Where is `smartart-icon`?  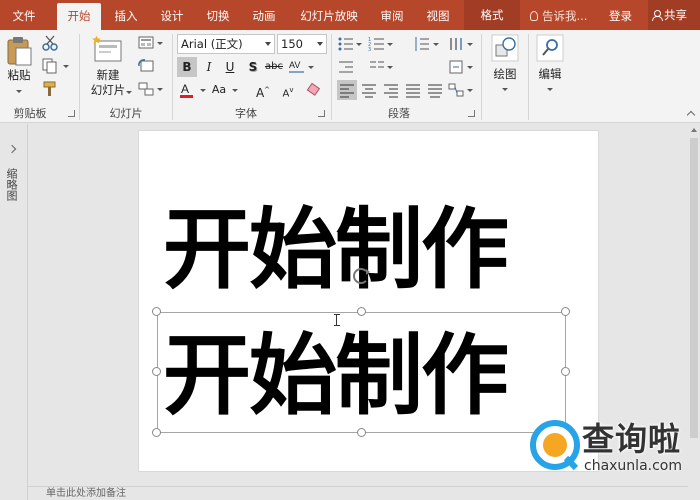
smartart-icon is located at coordinates (456, 90).